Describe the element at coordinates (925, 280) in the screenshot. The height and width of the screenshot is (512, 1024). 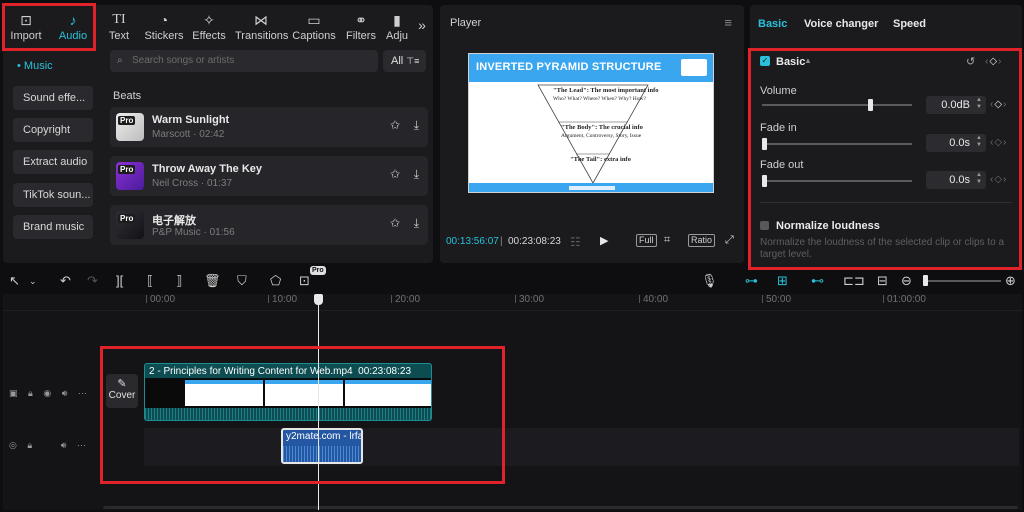
I see `zoom-slider-handle` at that location.